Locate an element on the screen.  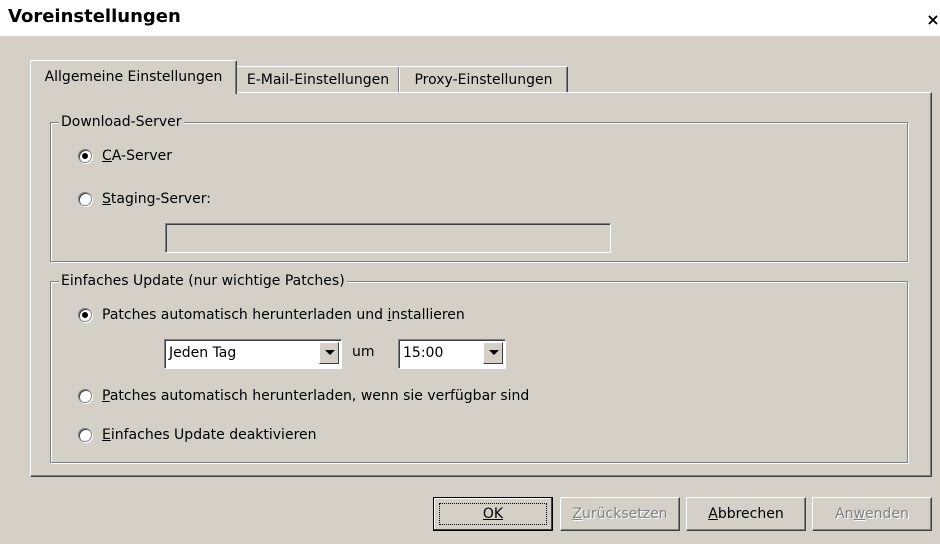
radio-staging-server-label: Staging-Server: is located at coordinates (156, 199).